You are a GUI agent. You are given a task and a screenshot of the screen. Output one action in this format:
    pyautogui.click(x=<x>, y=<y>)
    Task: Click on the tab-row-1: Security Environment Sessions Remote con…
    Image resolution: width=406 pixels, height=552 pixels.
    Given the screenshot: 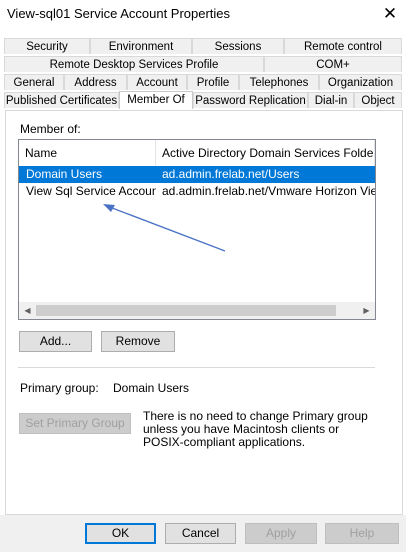 What is the action you would take?
    pyautogui.click(x=203, y=46)
    